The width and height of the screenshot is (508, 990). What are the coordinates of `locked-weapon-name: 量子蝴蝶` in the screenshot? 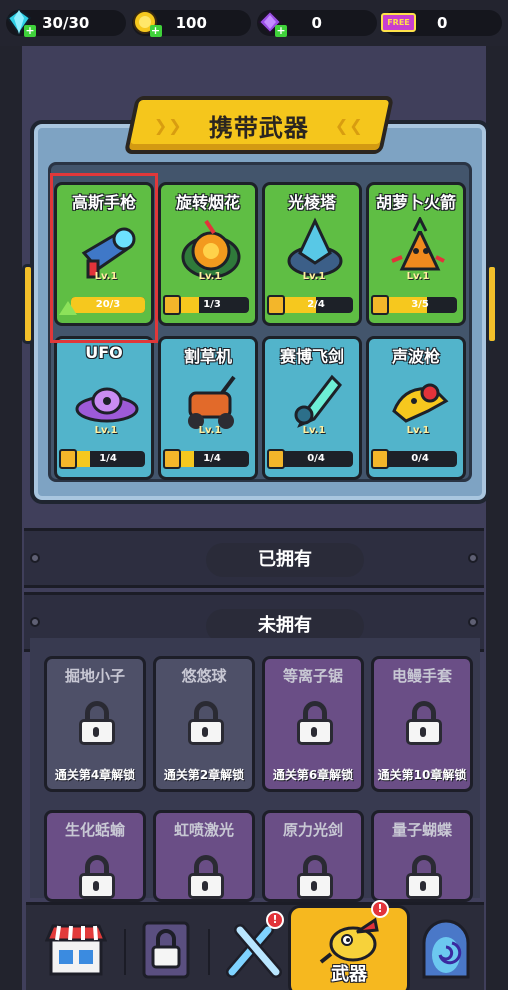 It's located at (421, 830).